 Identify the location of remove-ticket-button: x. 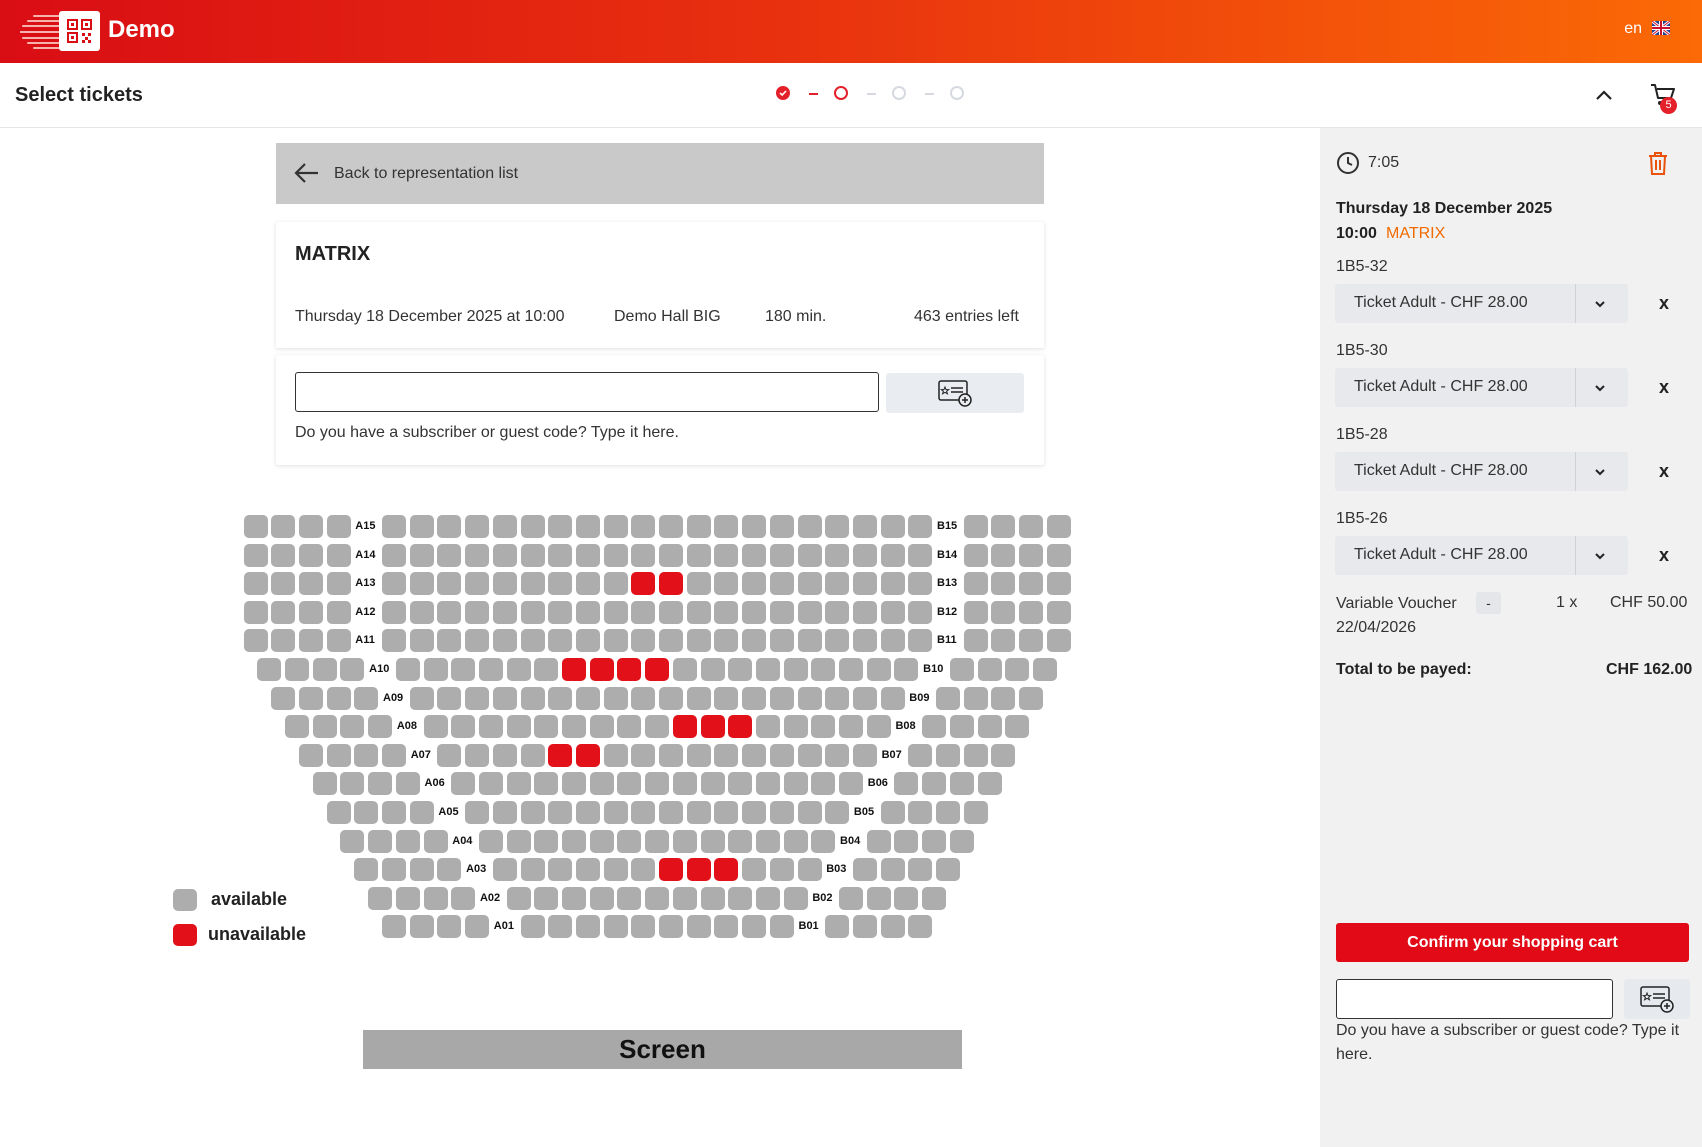
(1664, 387).